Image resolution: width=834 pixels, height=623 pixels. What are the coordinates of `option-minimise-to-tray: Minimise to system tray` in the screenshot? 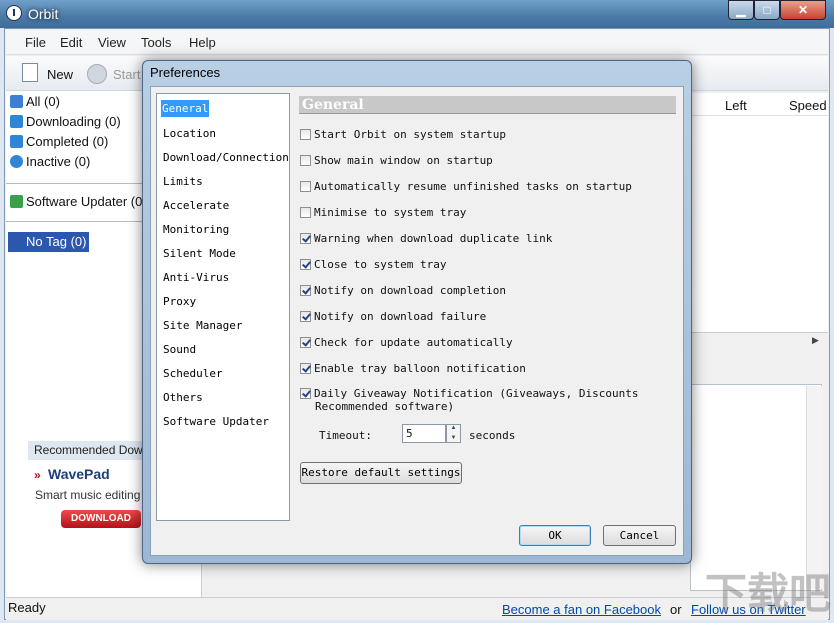 It's located at (383, 212).